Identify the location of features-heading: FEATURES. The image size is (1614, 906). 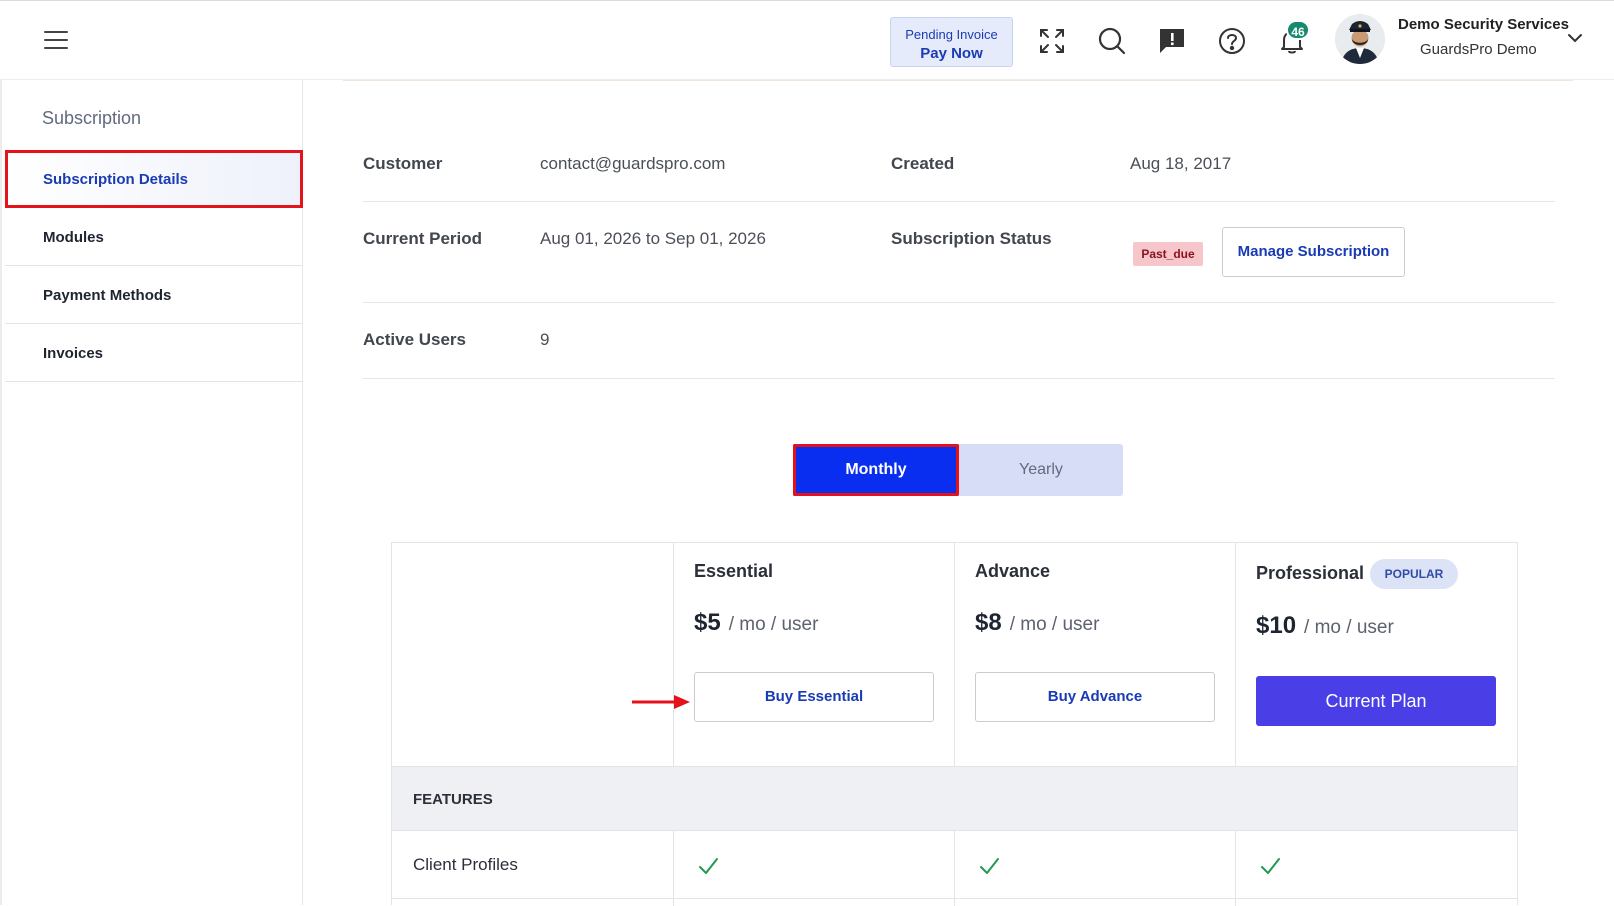
(453, 799).